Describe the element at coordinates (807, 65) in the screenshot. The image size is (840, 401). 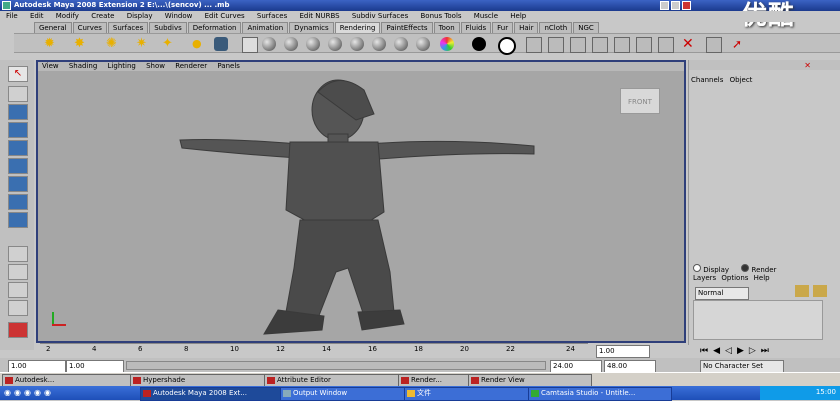
I see `close-icon: ✕` at that location.